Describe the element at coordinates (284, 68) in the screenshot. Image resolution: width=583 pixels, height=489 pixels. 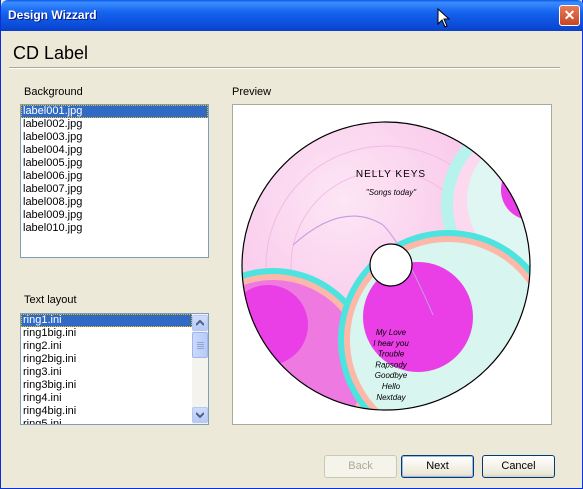
I see `header-divider` at that location.